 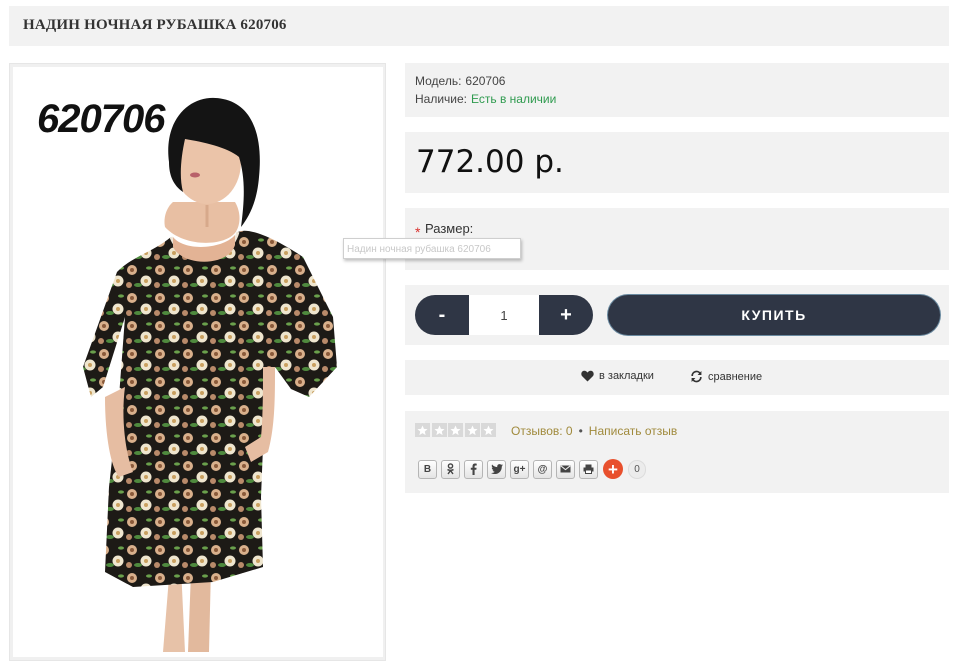 What do you see at coordinates (587, 376) in the screenshot?
I see `heart-icon` at bounding box center [587, 376].